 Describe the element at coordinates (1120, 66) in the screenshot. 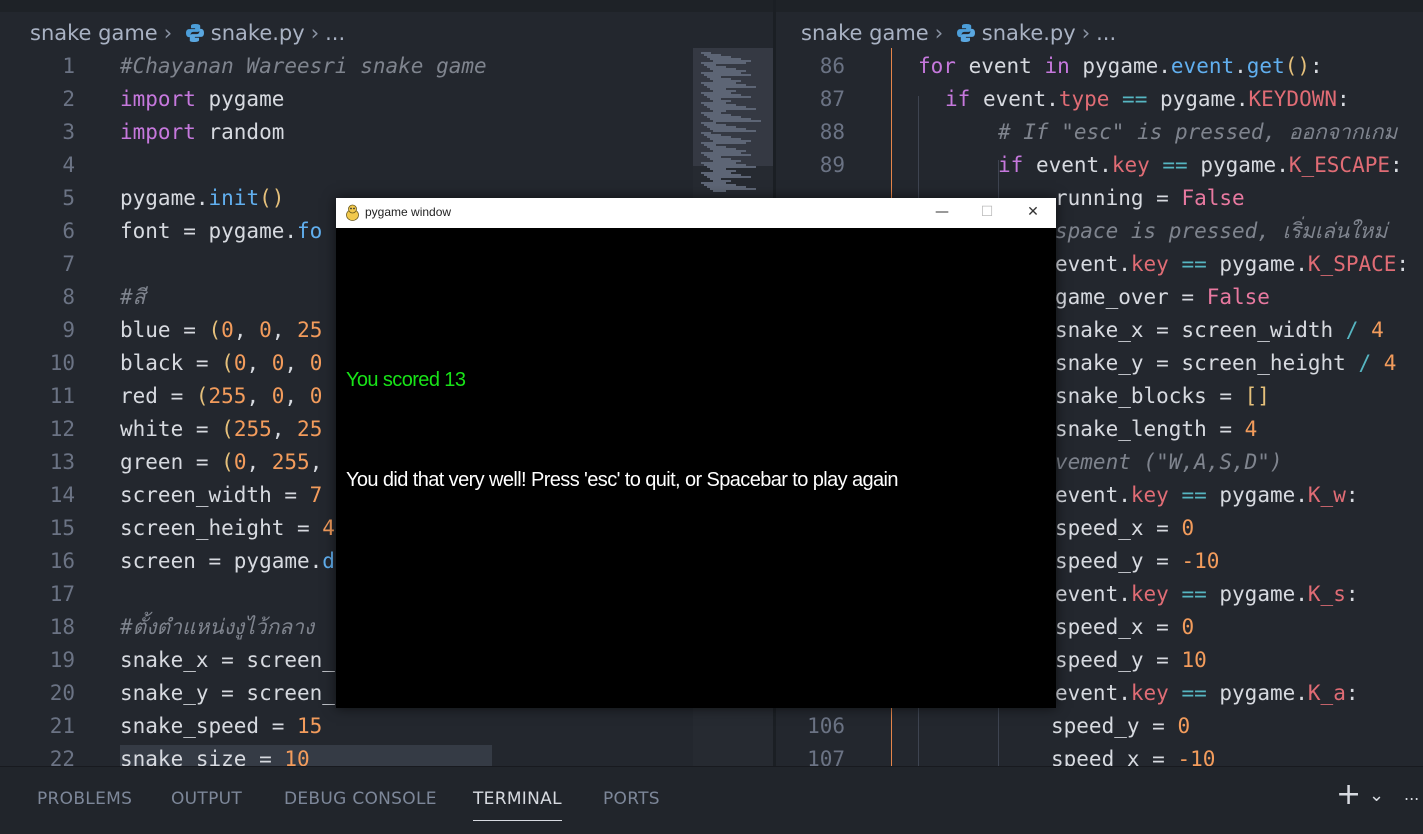

I see `code-line: for event in pygame.event.get():` at that location.